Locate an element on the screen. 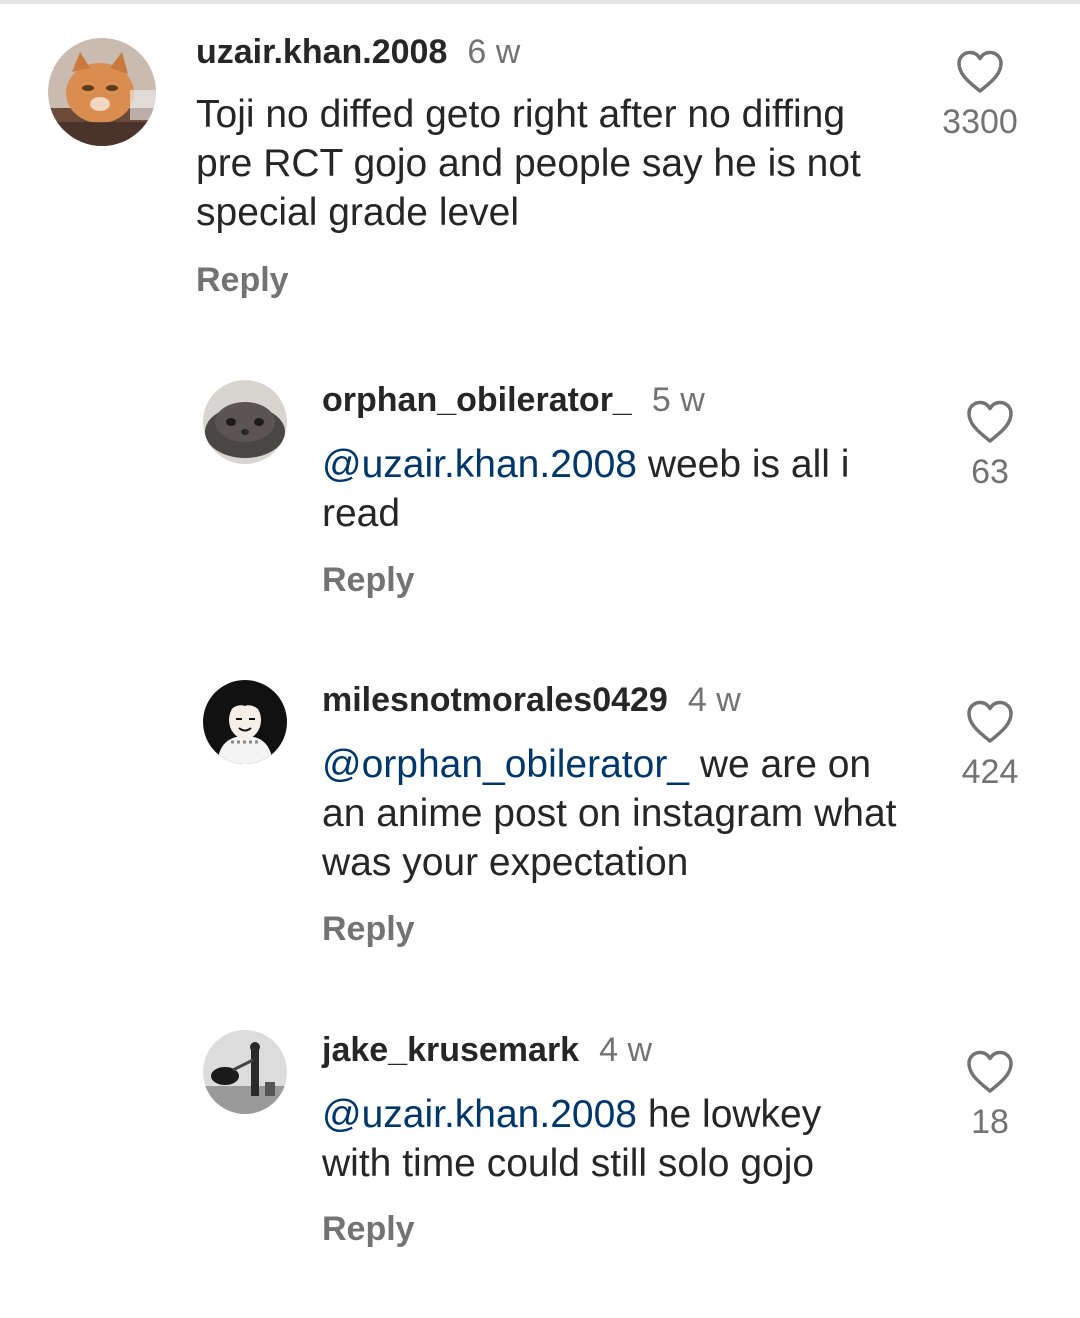 The height and width of the screenshot is (1318, 1080). comment-meta: orphan_obilerator_ 5 w is located at coordinates (513, 400).